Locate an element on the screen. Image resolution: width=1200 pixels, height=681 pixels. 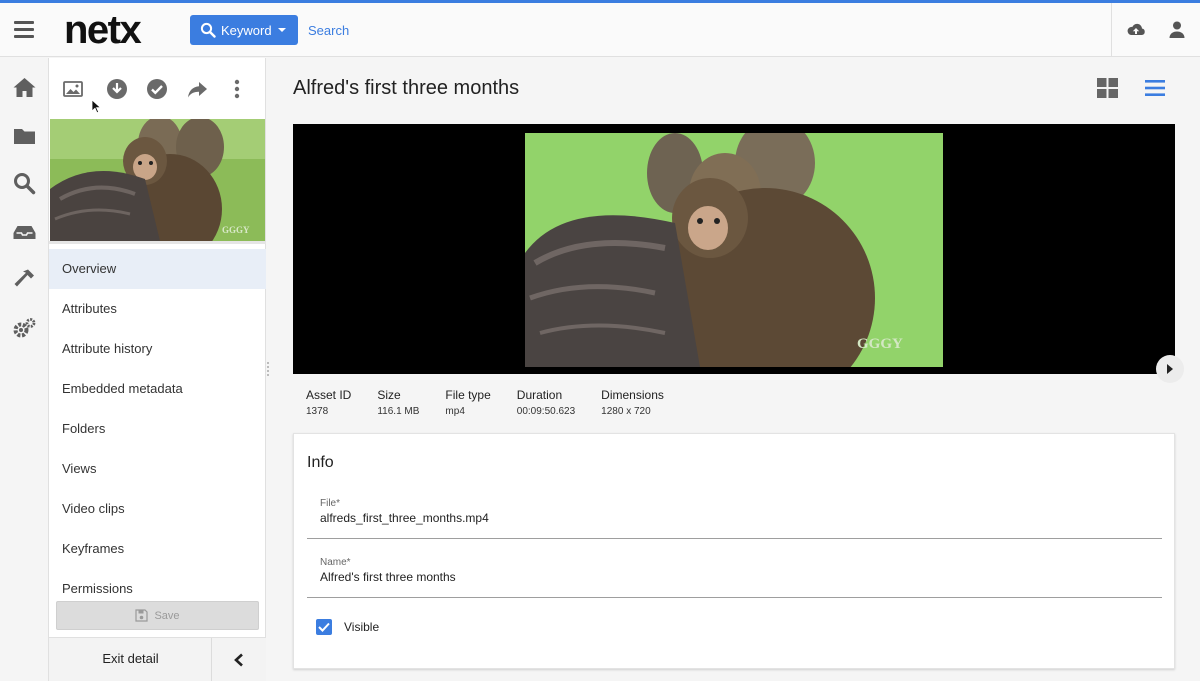
folder-icon is located at coordinates (24, 136).